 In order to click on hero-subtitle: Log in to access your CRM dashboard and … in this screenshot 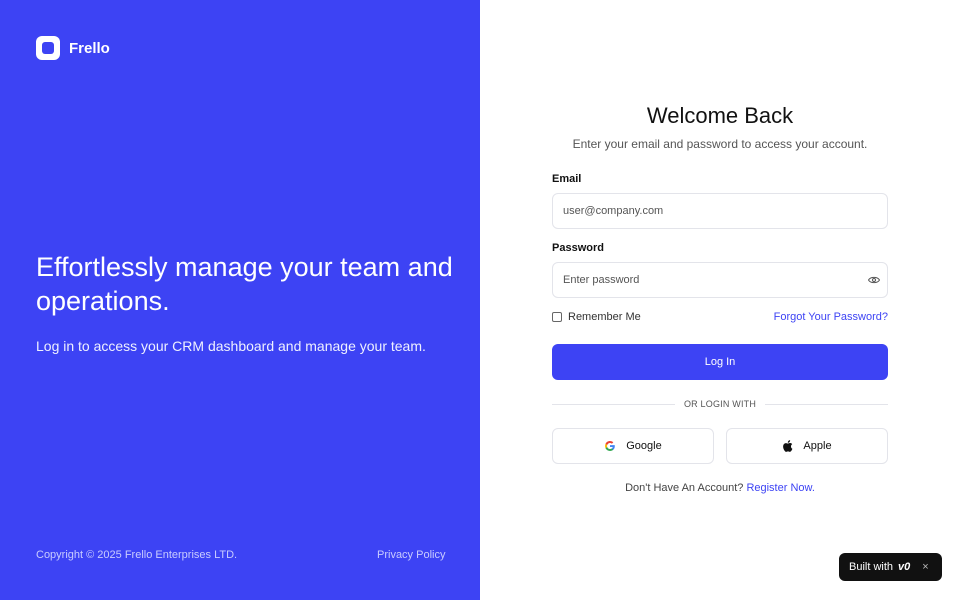, I will do `click(231, 346)`.